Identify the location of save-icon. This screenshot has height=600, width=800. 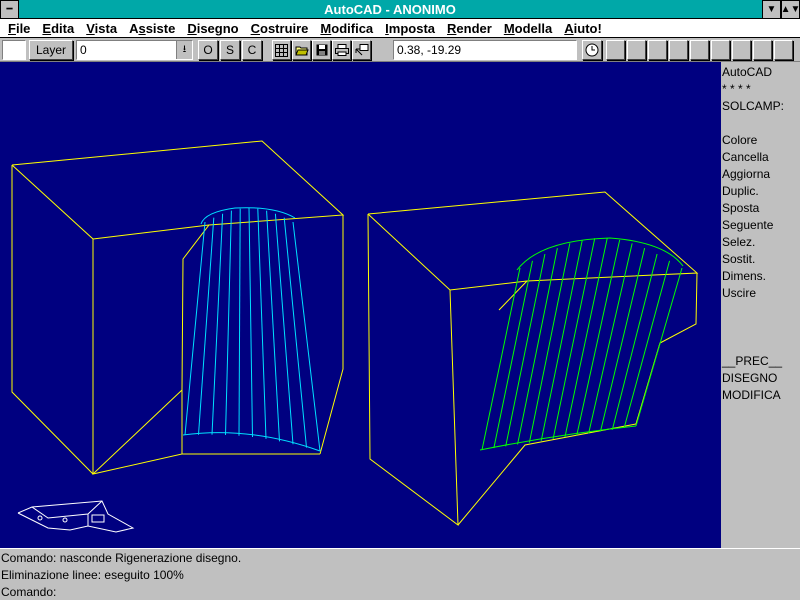
(321, 50).